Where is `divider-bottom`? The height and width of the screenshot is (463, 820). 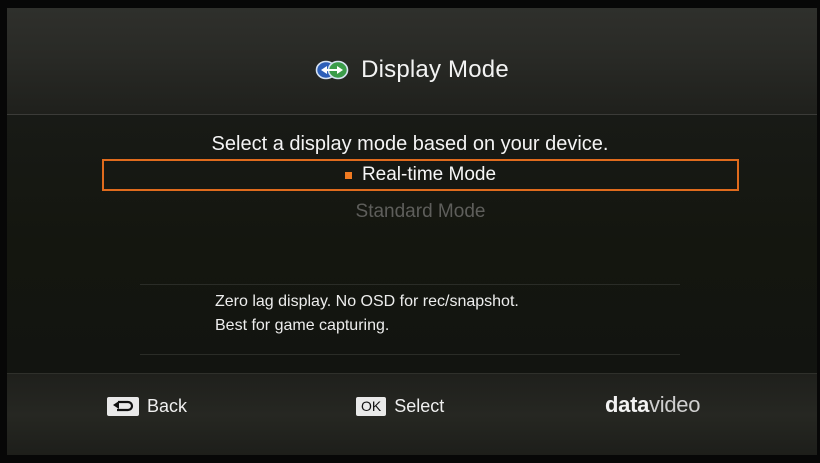
divider-bottom is located at coordinates (410, 354).